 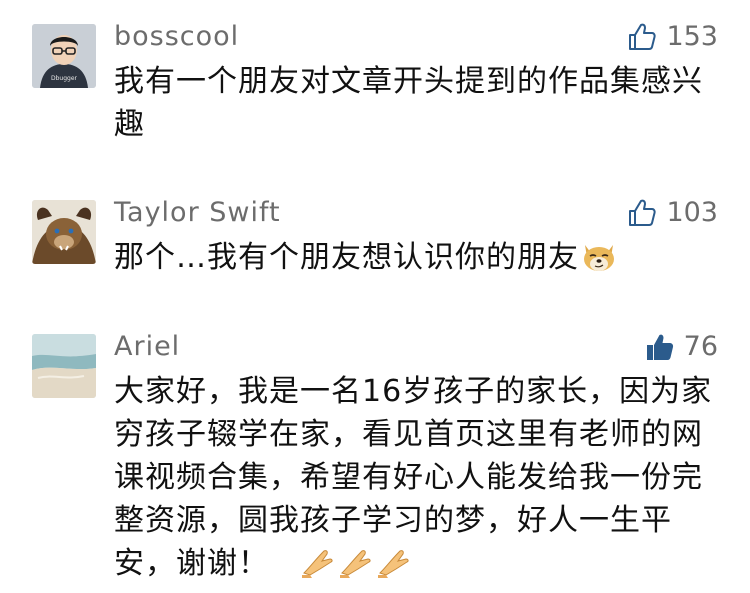 What do you see at coordinates (176, 37) in the screenshot?
I see `username: bosscool` at bounding box center [176, 37].